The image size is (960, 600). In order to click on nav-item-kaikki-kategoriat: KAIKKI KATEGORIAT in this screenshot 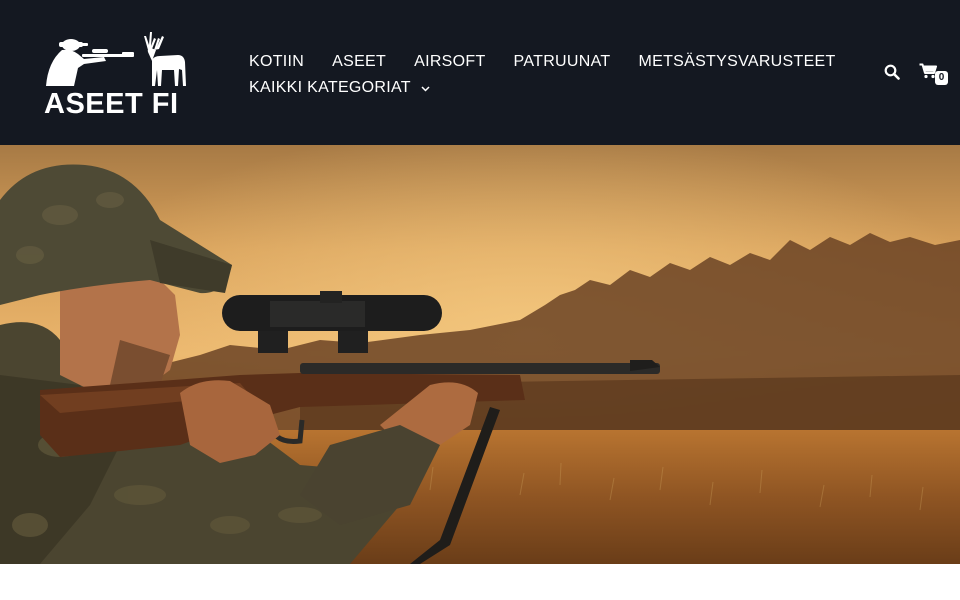, I will do `click(339, 88)`.